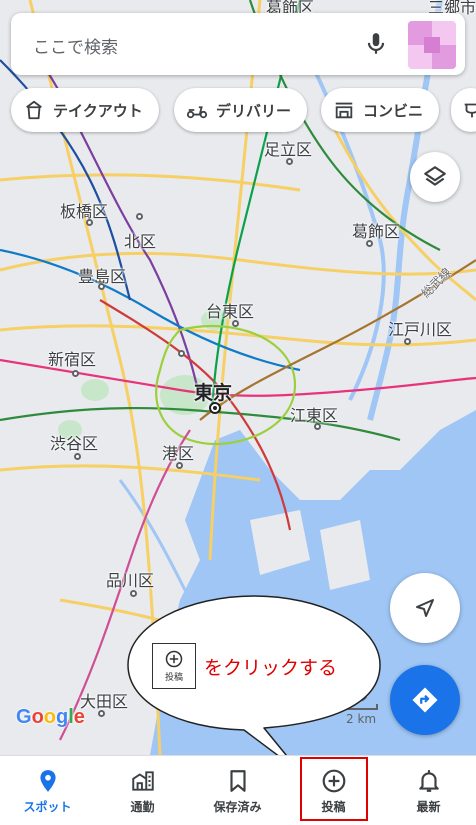 The width and height of the screenshot is (476, 825). Describe the element at coordinates (197, 112) in the screenshot. I see `delivery-scooter-icon` at that location.